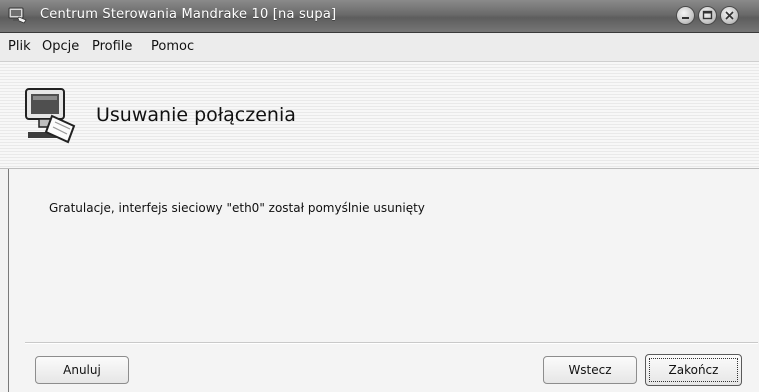 This screenshot has width=759, height=392. What do you see at coordinates (391, 343) in the screenshot?
I see `separator` at bounding box center [391, 343].